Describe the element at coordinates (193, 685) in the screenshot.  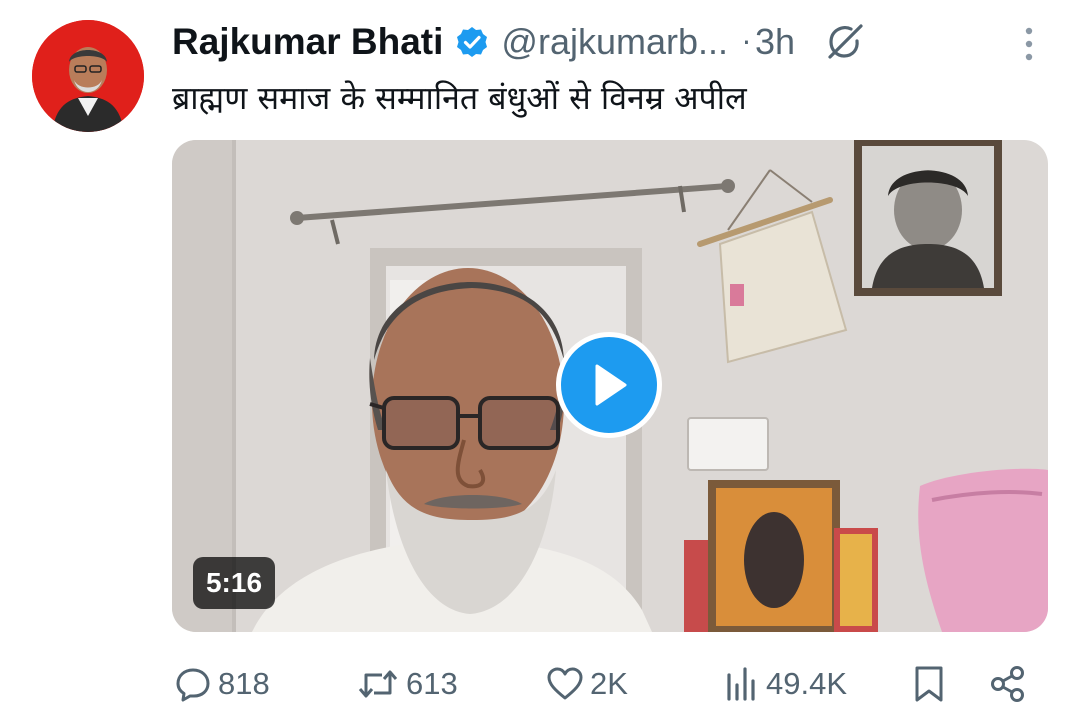
I see `reply-icon` at that location.